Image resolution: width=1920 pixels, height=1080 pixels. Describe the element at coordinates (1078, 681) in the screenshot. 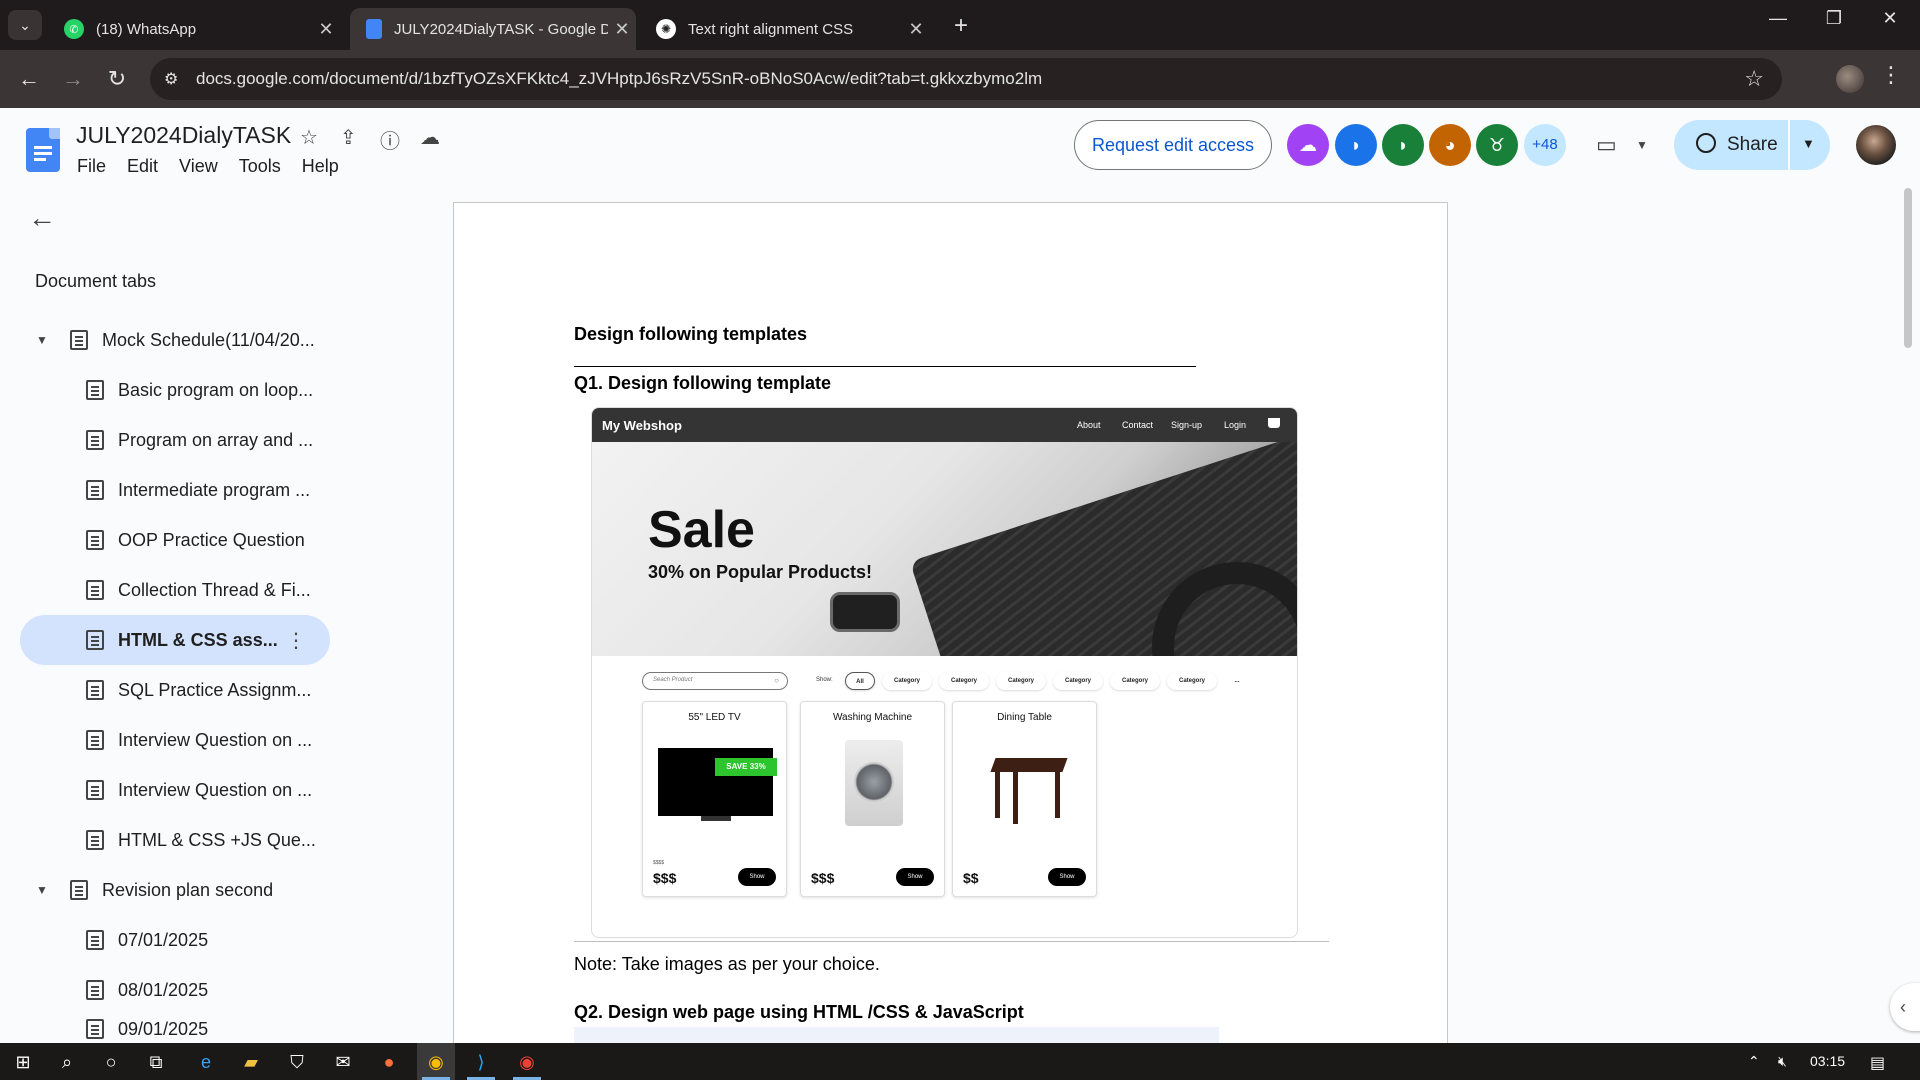

I see `mock-chip: Category` at that location.